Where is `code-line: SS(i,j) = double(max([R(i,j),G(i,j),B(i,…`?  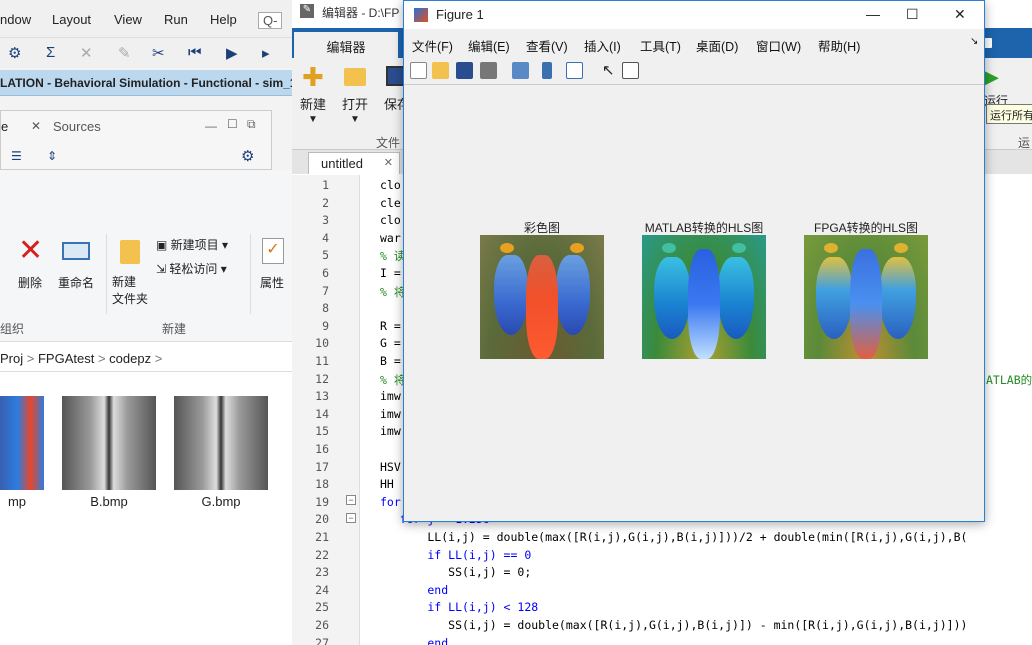
code-line: SS(i,j) = double(max([R(i,j),G(i,j),B(i,… is located at coordinates (669, 625).